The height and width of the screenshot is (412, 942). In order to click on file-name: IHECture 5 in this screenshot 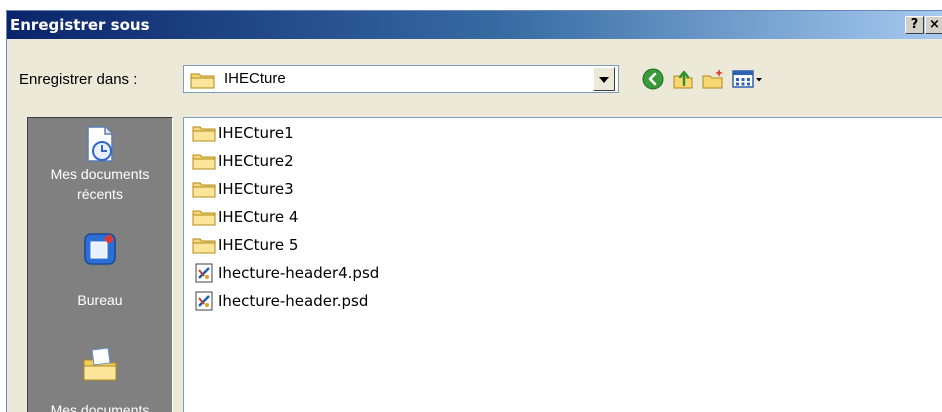, I will do `click(258, 245)`.